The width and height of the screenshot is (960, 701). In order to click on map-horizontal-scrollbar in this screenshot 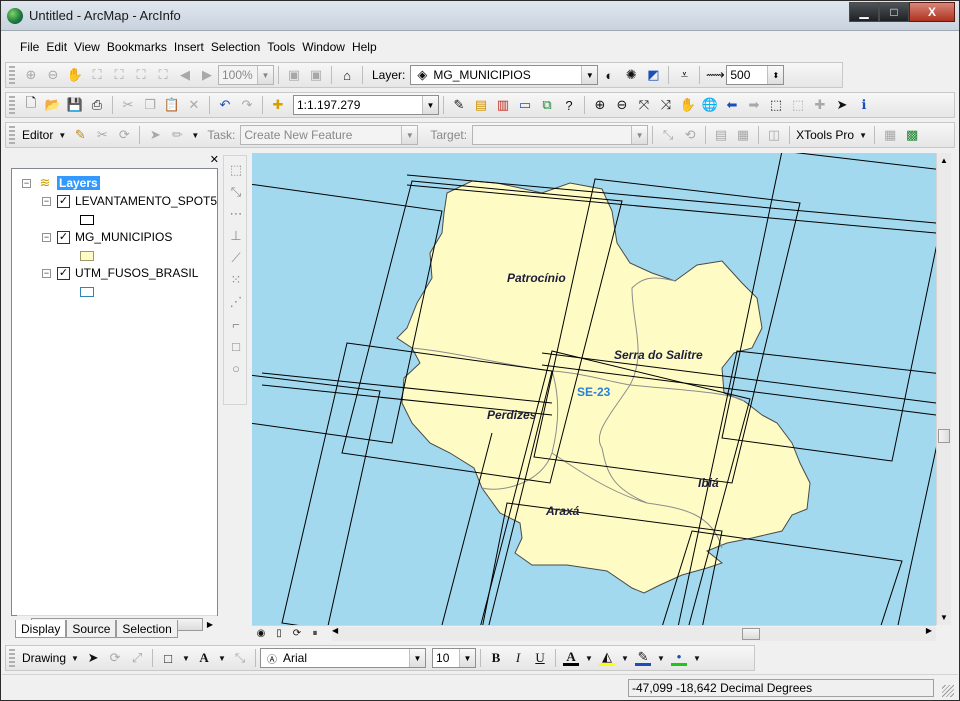, I will do `click(634, 634)`.